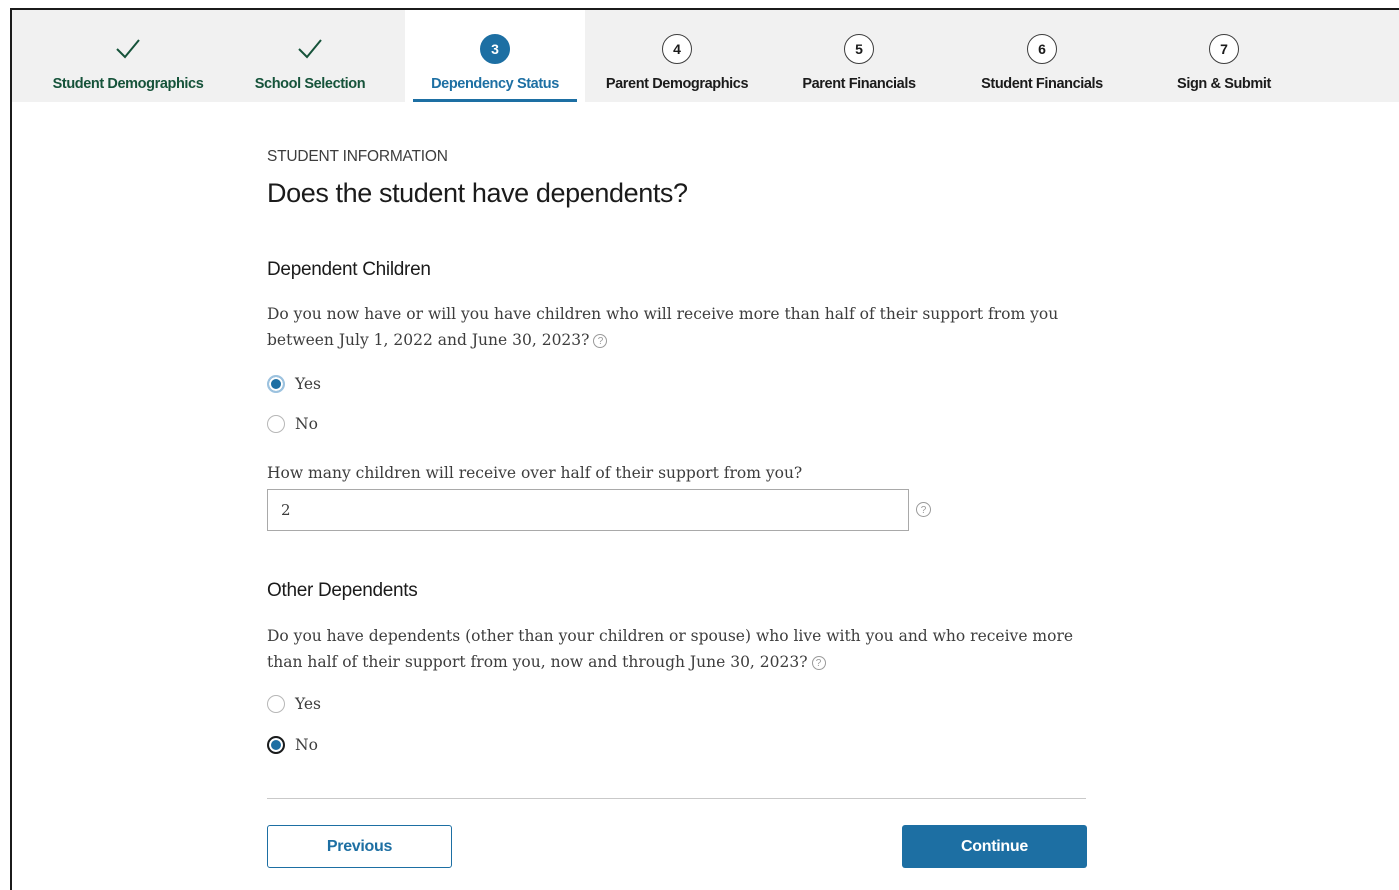 This screenshot has width=1399, height=890. Describe the element at coordinates (128, 84) in the screenshot. I see `step-label: Student Demographics` at that location.